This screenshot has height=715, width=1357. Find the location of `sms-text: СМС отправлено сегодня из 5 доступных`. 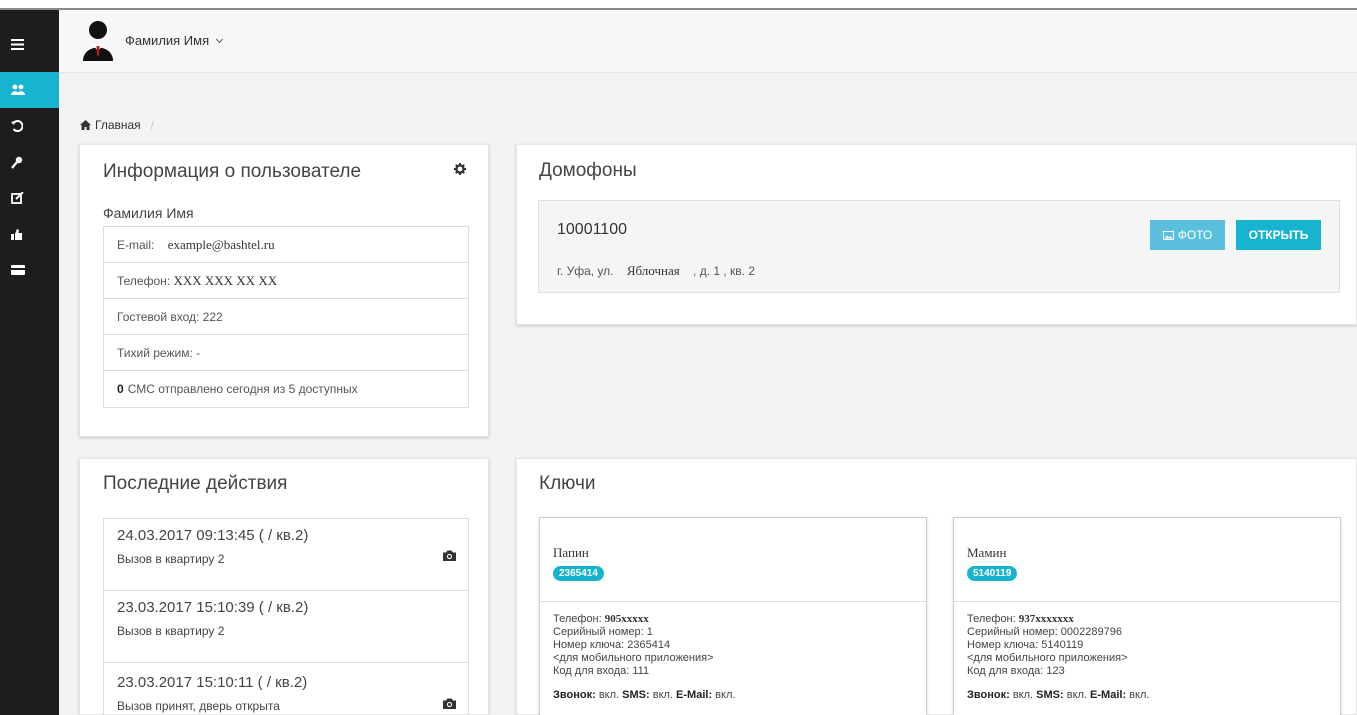

sms-text: СМС отправлено сегодня из 5 доступных is located at coordinates (242, 389).